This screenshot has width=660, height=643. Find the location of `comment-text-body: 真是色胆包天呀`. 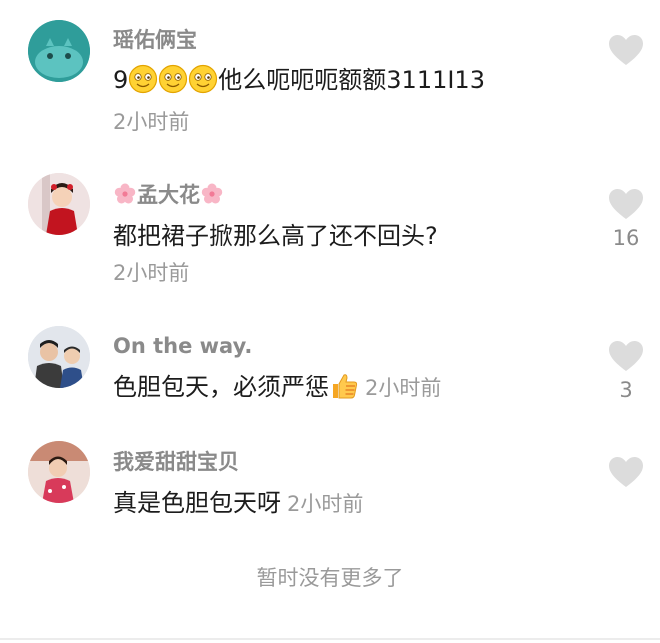

comment-text-body: 真是色胆包天呀 is located at coordinates (197, 503).